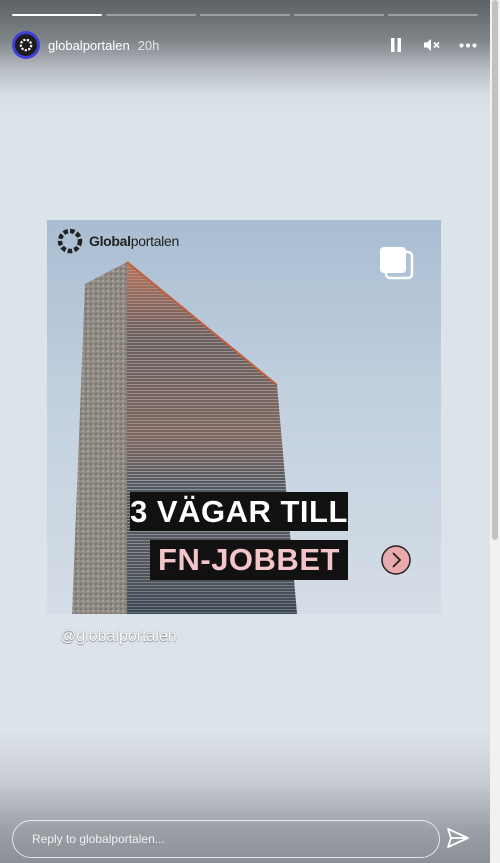 The height and width of the screenshot is (863, 500). Describe the element at coordinates (397, 263) in the screenshot. I see `carousel-icon` at that location.